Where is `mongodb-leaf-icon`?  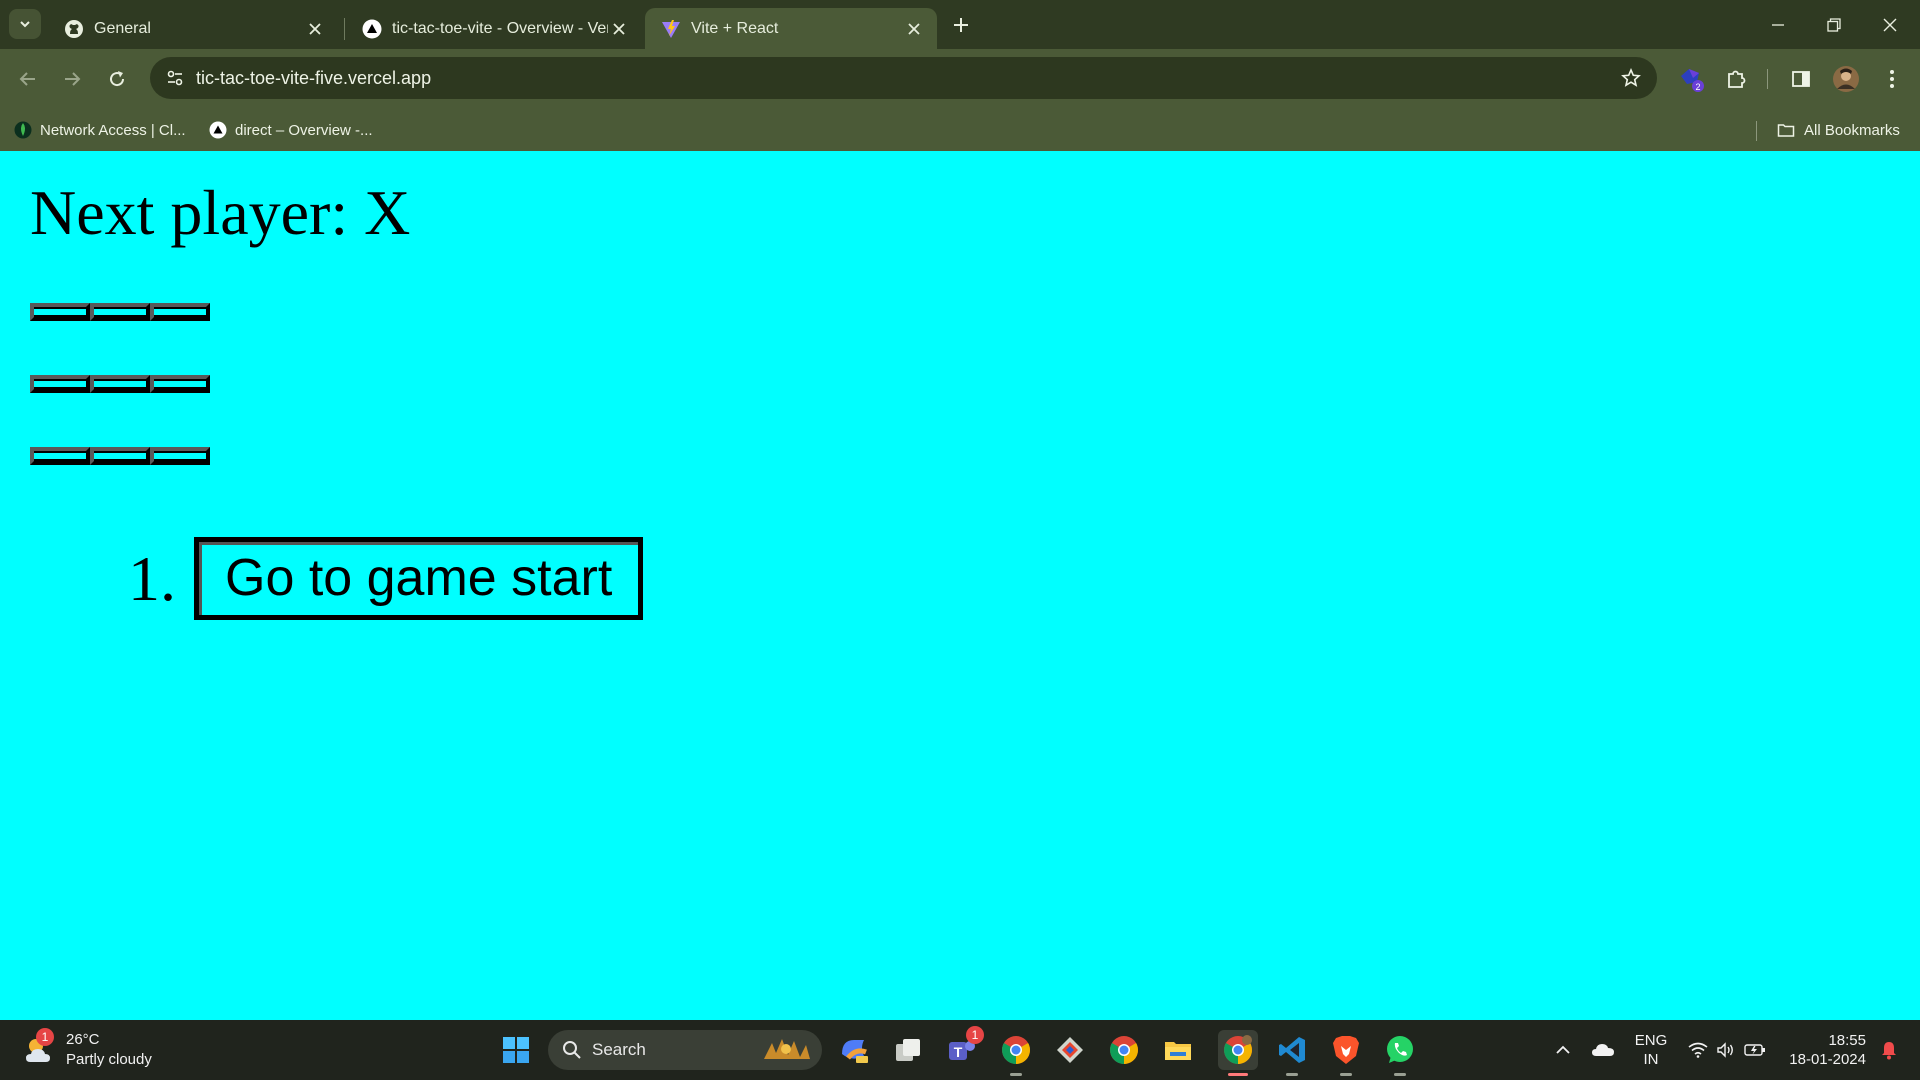 mongodb-leaf-icon is located at coordinates (23, 130).